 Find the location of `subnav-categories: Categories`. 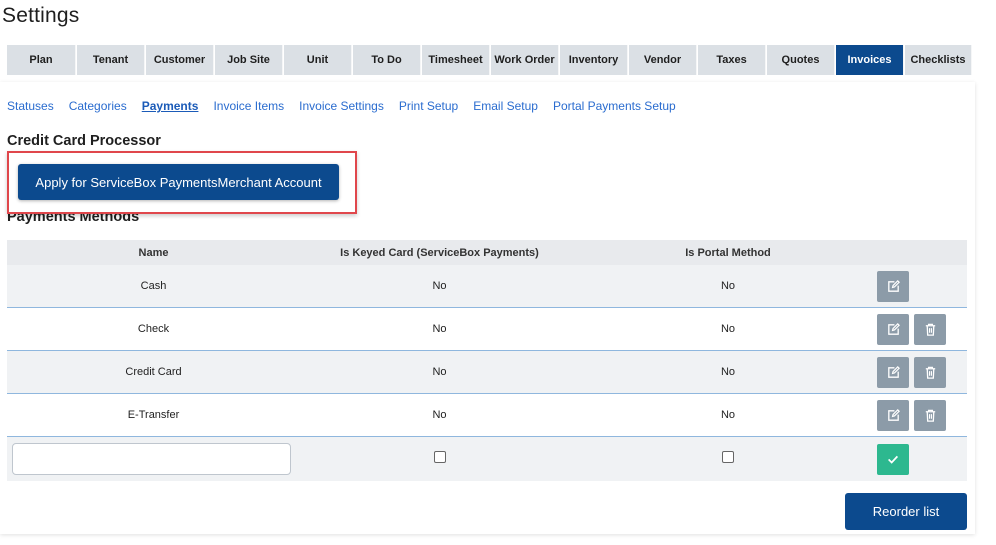

subnav-categories: Categories is located at coordinates (98, 106).